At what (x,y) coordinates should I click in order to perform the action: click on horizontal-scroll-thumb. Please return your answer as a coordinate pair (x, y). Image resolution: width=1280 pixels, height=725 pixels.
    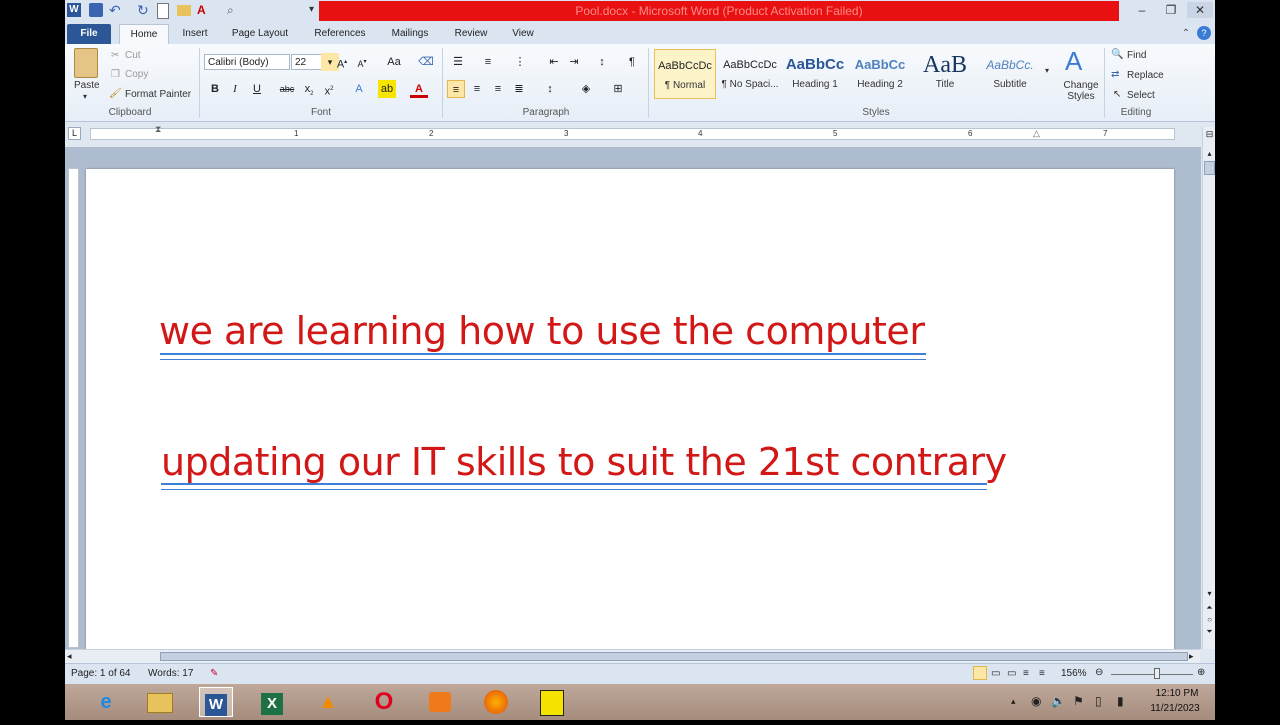
    Looking at the image, I should click on (674, 656).